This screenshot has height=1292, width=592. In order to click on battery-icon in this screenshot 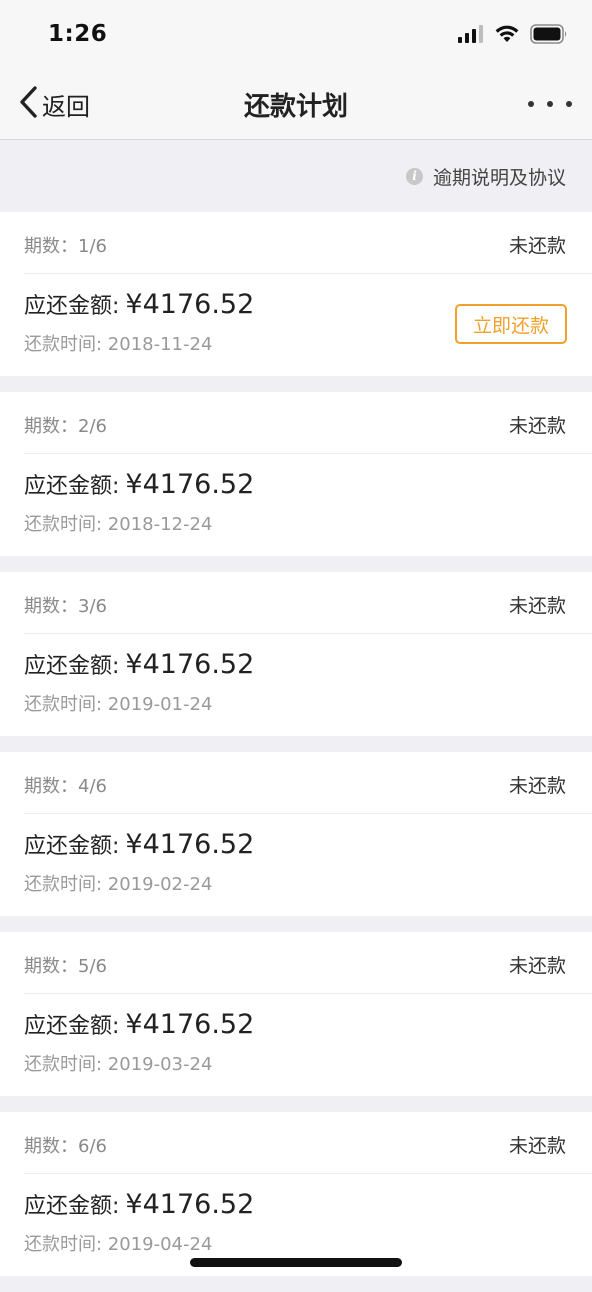, I will do `click(549, 36)`.